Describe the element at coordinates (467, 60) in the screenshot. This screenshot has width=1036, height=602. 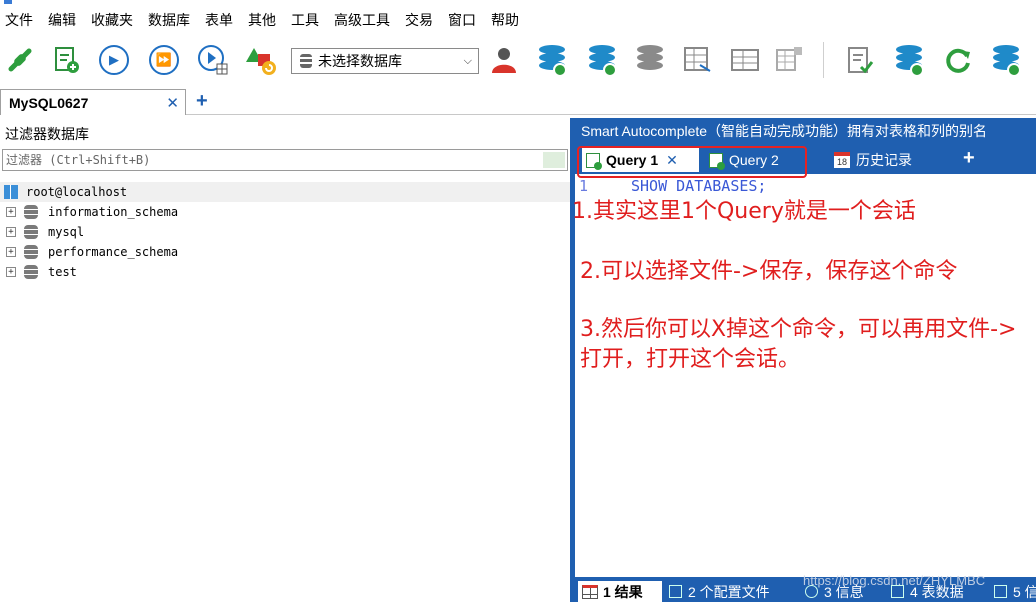
I see `chevron-down-icon: ⌵` at that location.